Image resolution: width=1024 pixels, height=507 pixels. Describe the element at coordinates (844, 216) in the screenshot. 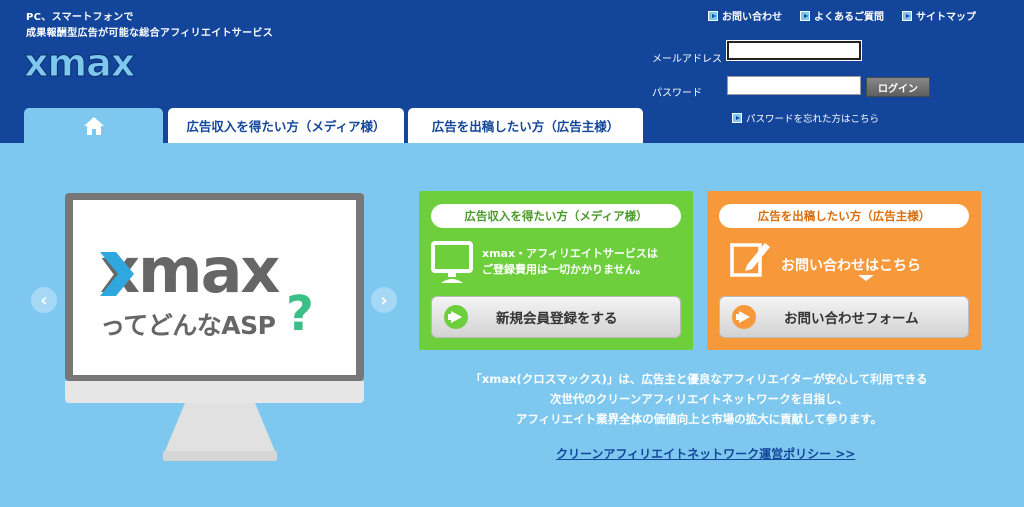

I see `advertiser-panel-heading: 広告を出稿したい方（広告主様）` at that location.